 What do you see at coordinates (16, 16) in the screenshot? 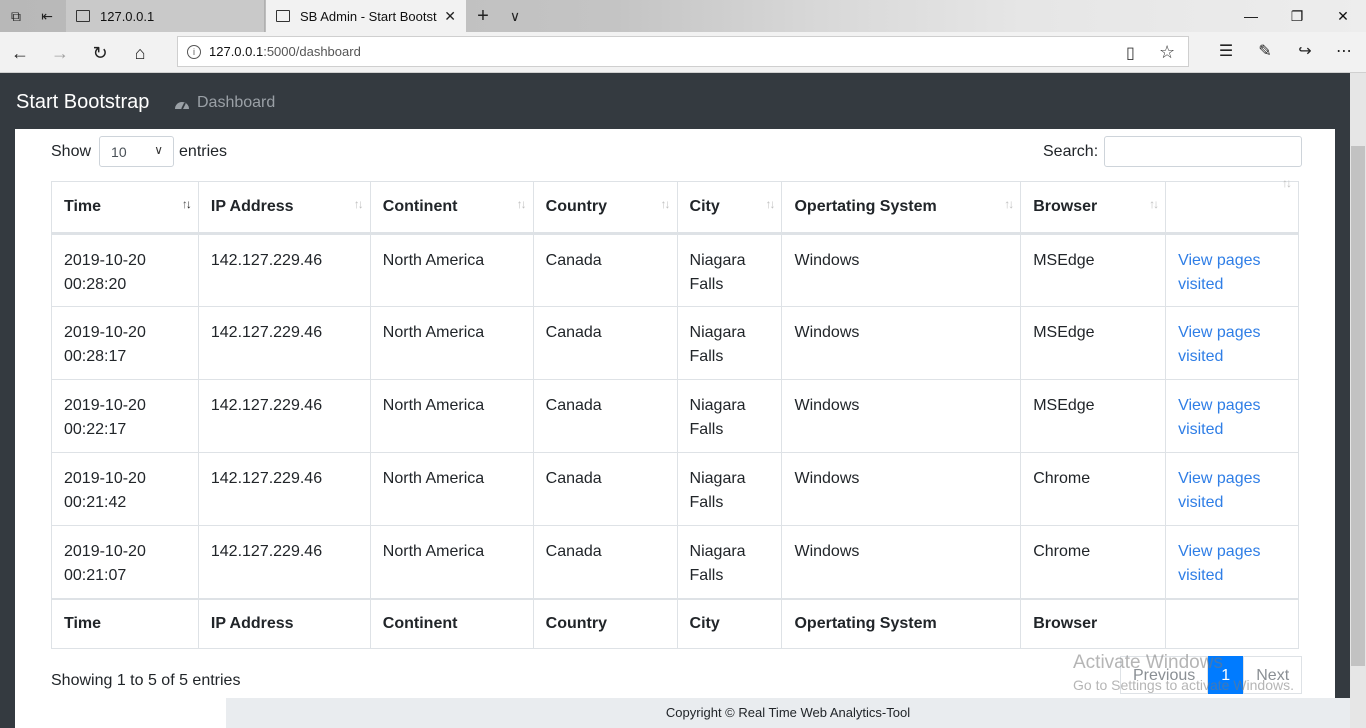
I see `tab-actions-icon: ⧉` at bounding box center [16, 16].